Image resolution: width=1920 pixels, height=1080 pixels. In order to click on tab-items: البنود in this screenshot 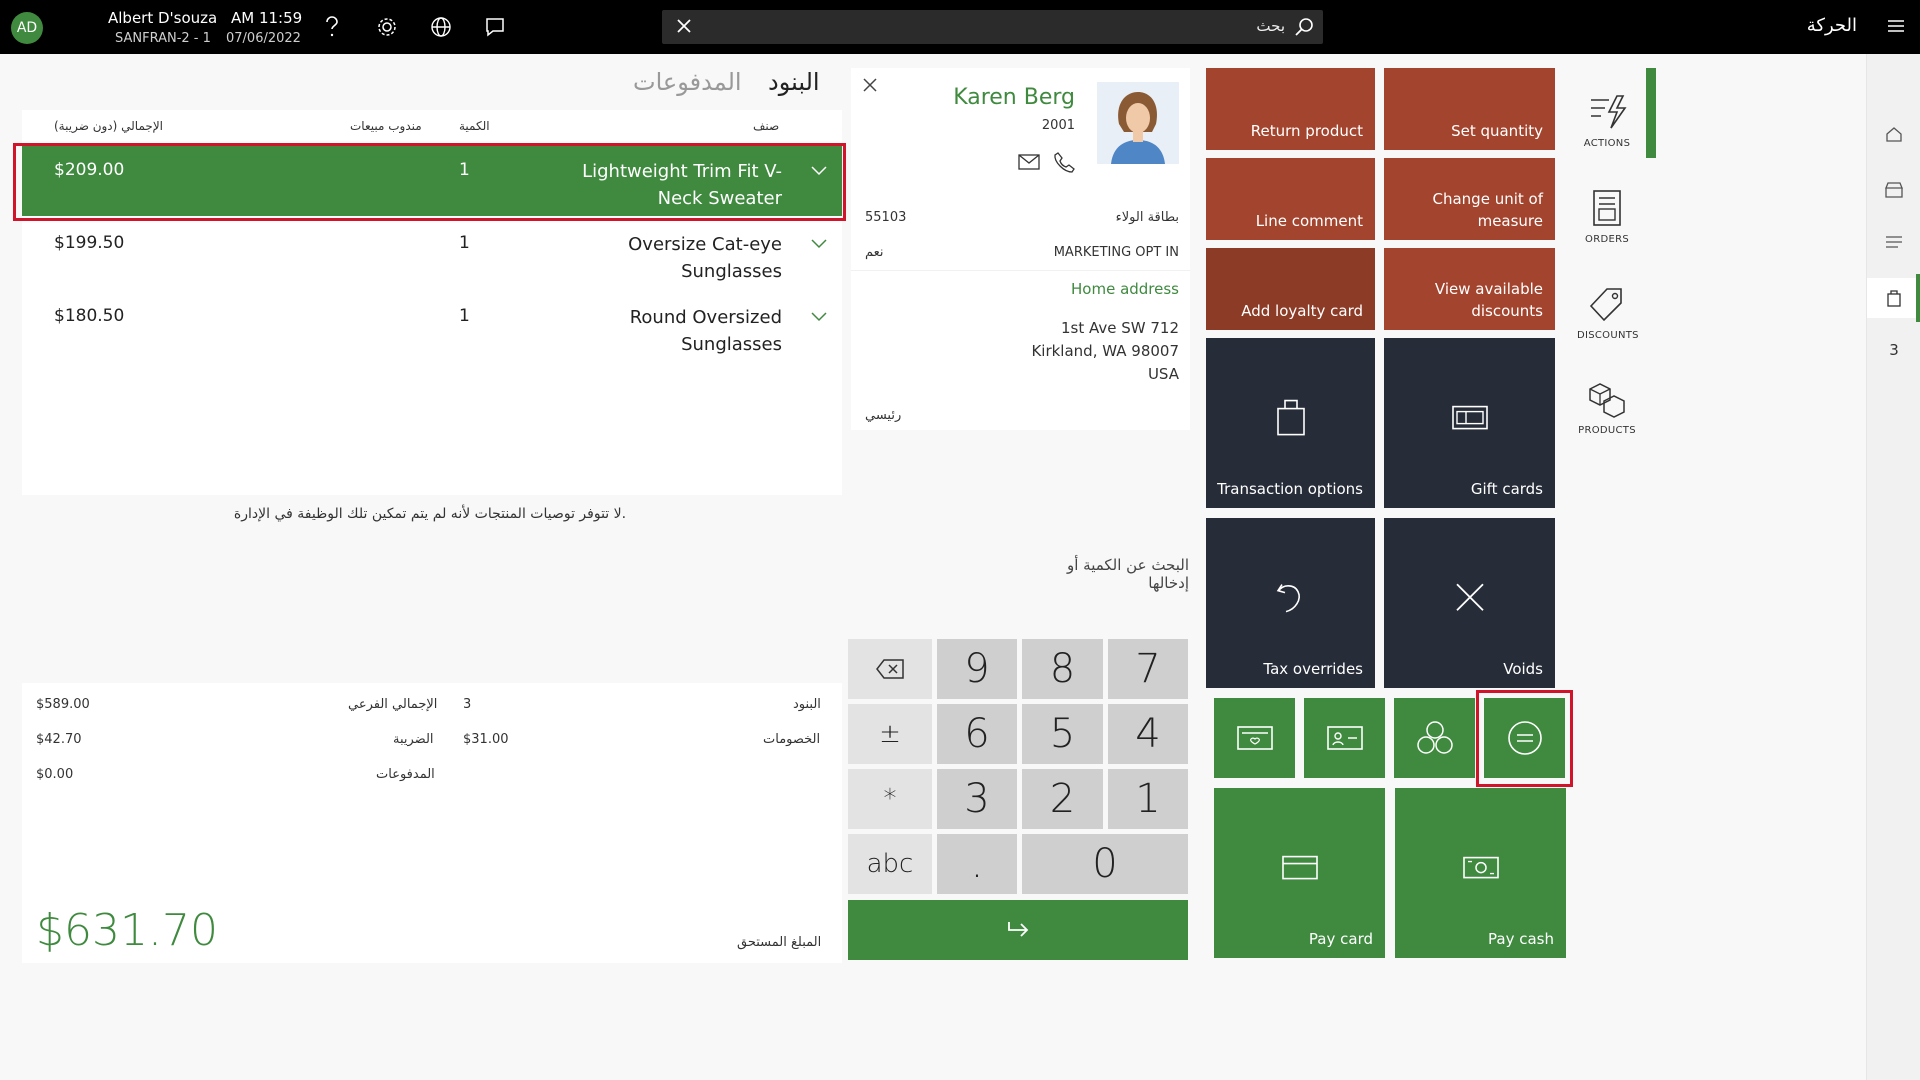, I will do `click(794, 82)`.